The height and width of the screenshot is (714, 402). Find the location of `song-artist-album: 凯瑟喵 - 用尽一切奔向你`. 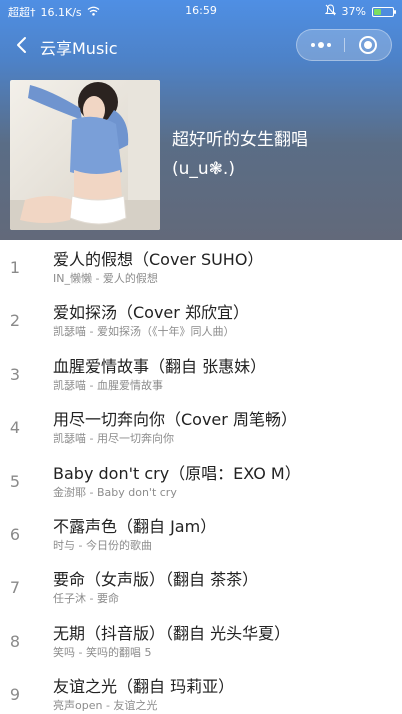

song-artist-album: 凯瑟喵 - 用尽一切奔向你 is located at coordinates (113, 439).